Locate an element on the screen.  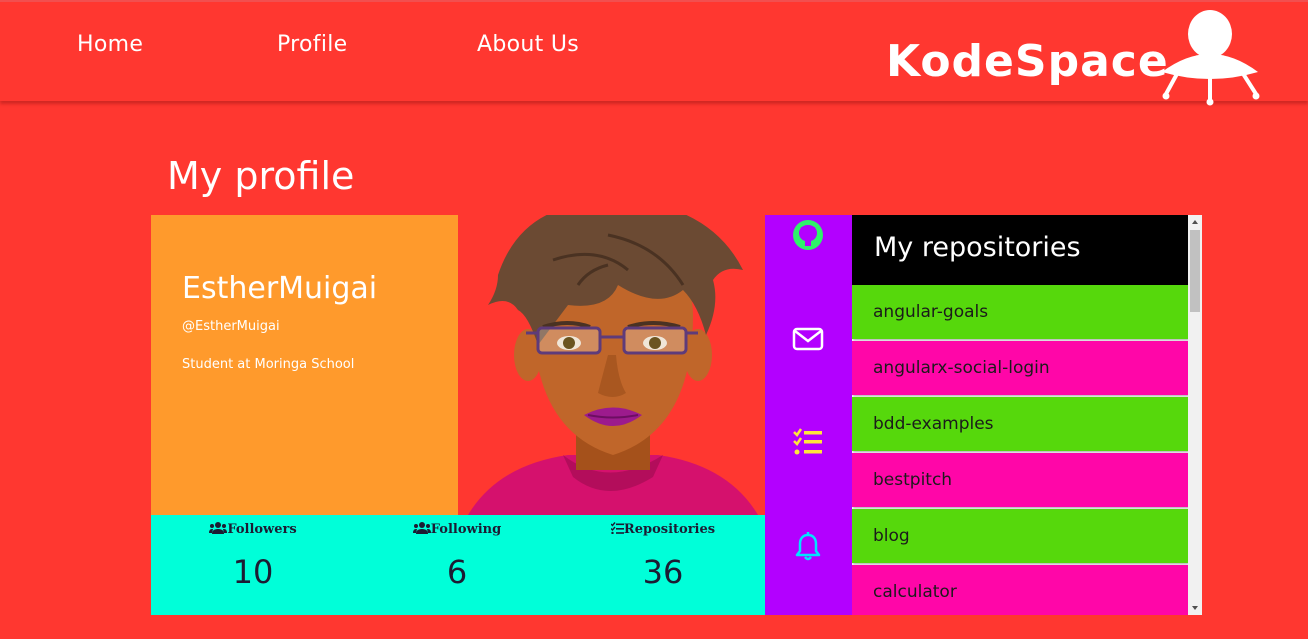
page-title: My profile is located at coordinates (261, 176).